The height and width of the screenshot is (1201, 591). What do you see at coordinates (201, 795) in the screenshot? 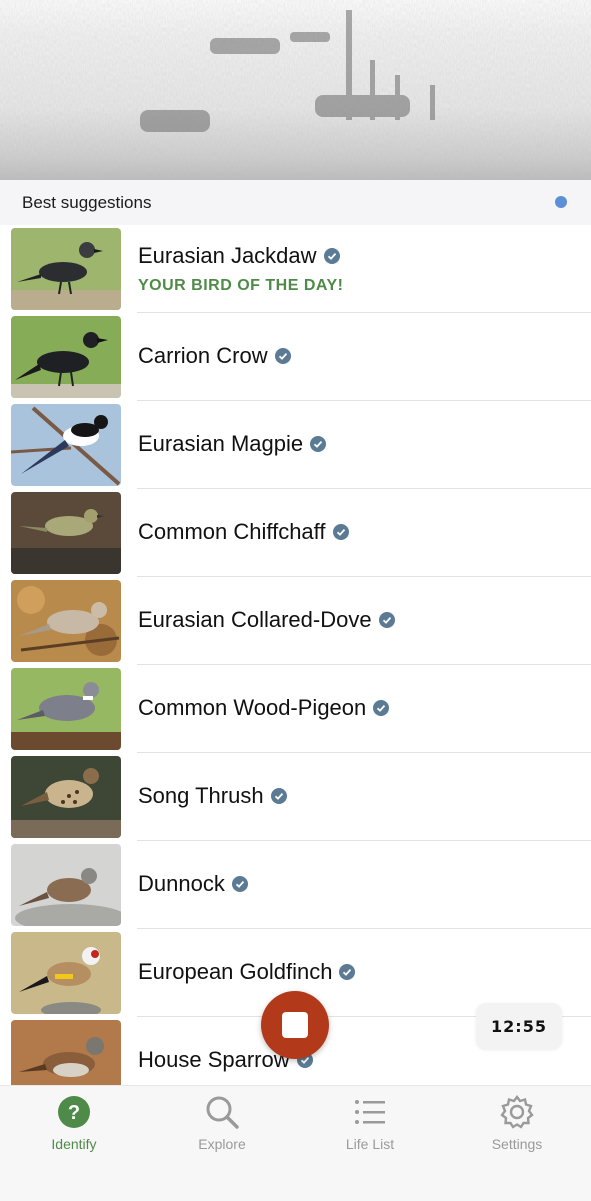
I see `bird-name: Song Thrush` at bounding box center [201, 795].